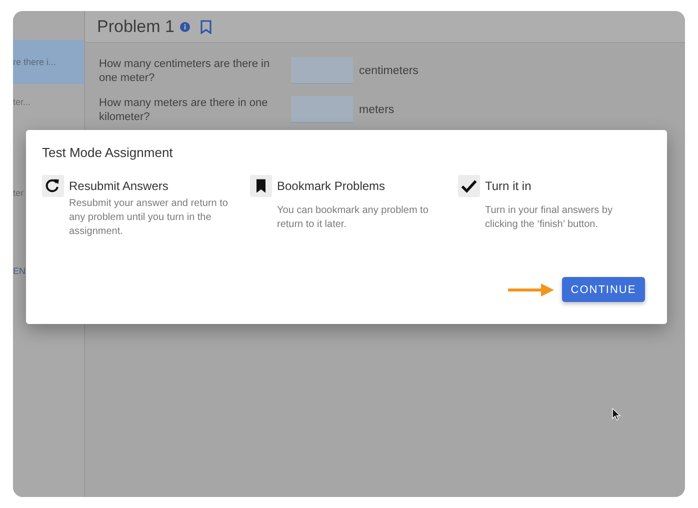 The width and height of the screenshot is (698, 508). What do you see at coordinates (185, 70) in the screenshot?
I see `question-text: How many centimeters are there in one meter?` at bounding box center [185, 70].